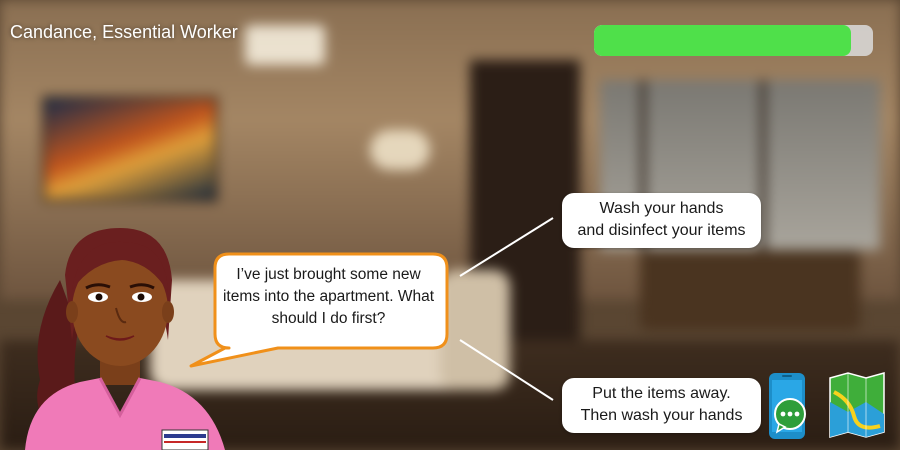  I want to click on name-badge, so click(185, 439).